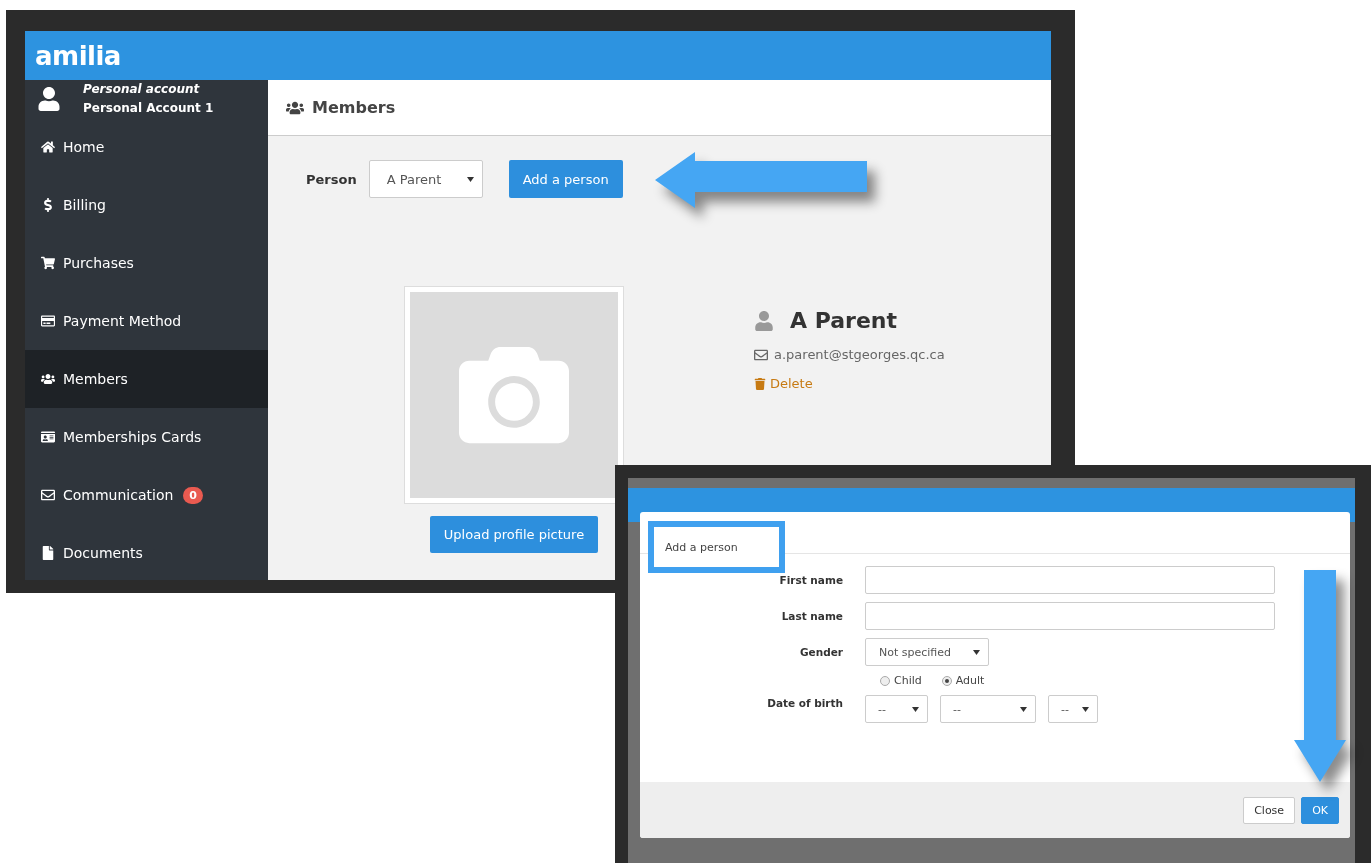 This screenshot has width=1371, height=863. Describe the element at coordinates (859, 354) in the screenshot. I see `email: a.parent@stgeorges.qc.ca` at that location.